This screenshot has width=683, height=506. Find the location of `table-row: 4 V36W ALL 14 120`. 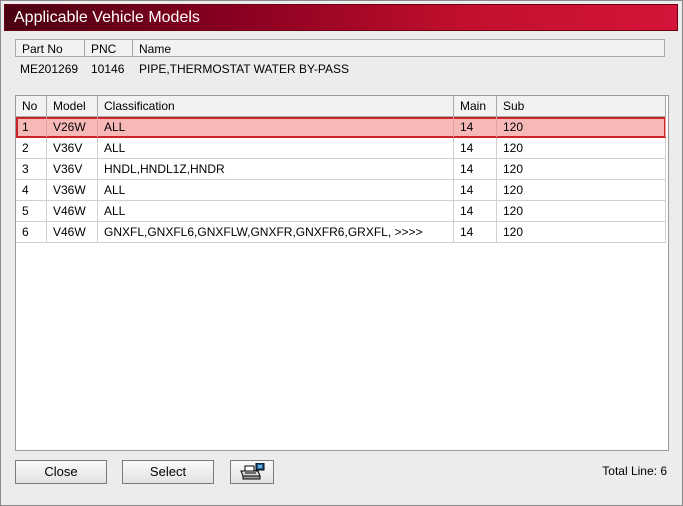

table-row: 4 V36W ALL 14 120 is located at coordinates (341, 190).